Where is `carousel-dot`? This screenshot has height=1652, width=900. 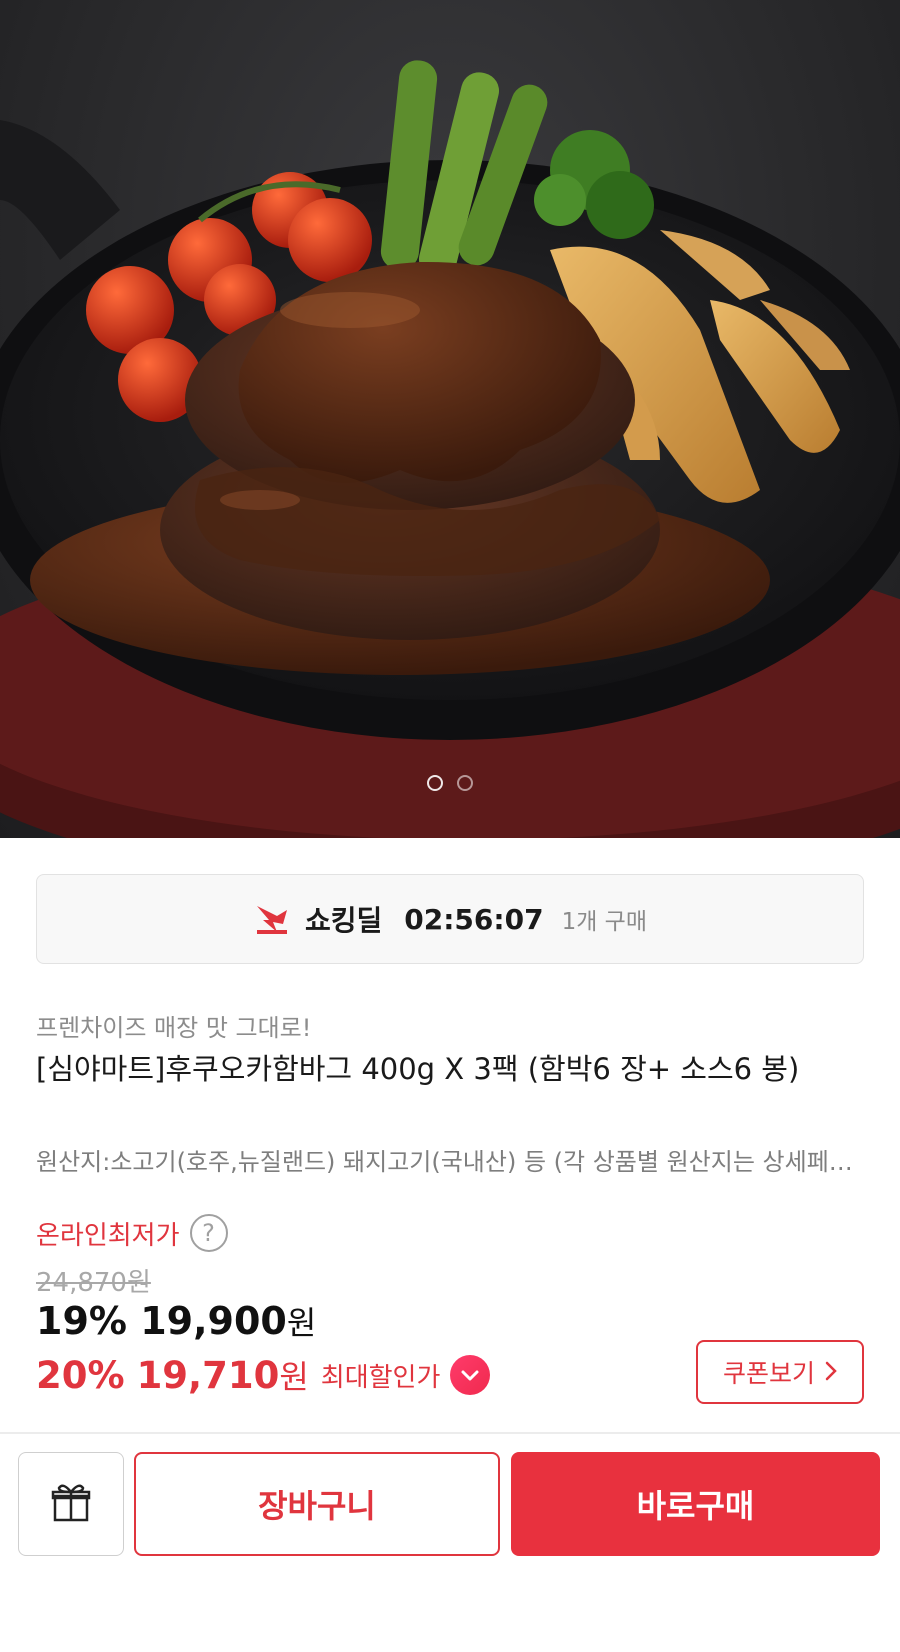 carousel-dot is located at coordinates (465, 783).